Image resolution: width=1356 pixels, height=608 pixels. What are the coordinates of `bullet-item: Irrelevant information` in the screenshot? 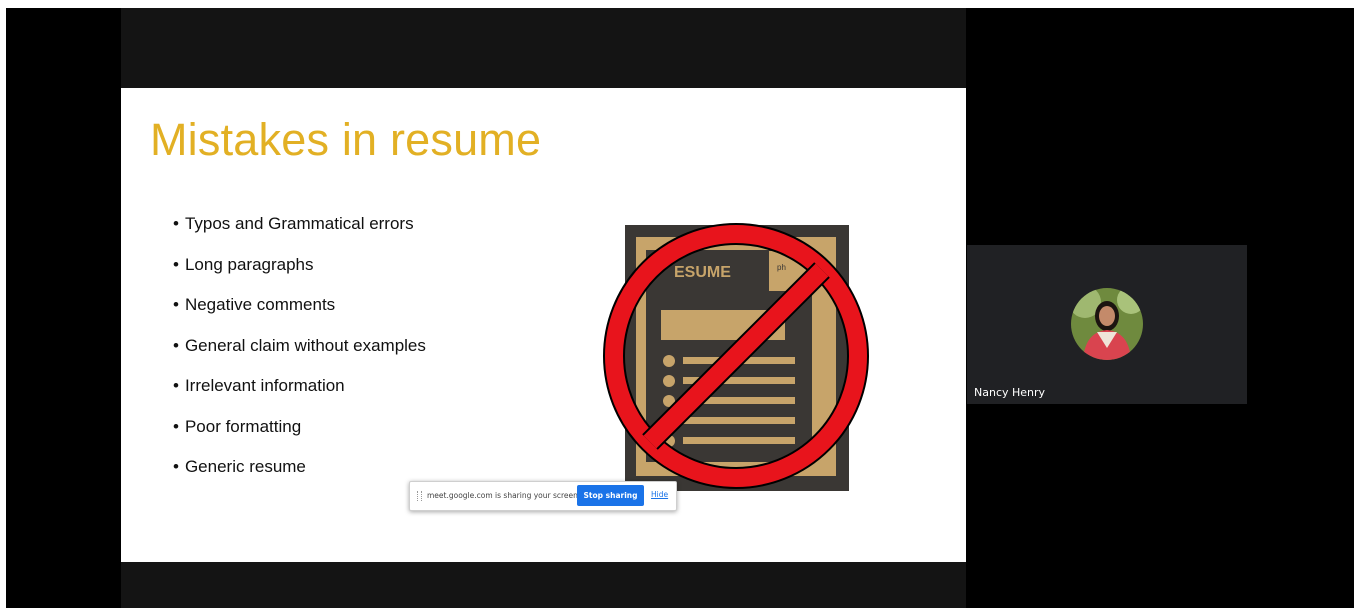 It's located at (299, 394).